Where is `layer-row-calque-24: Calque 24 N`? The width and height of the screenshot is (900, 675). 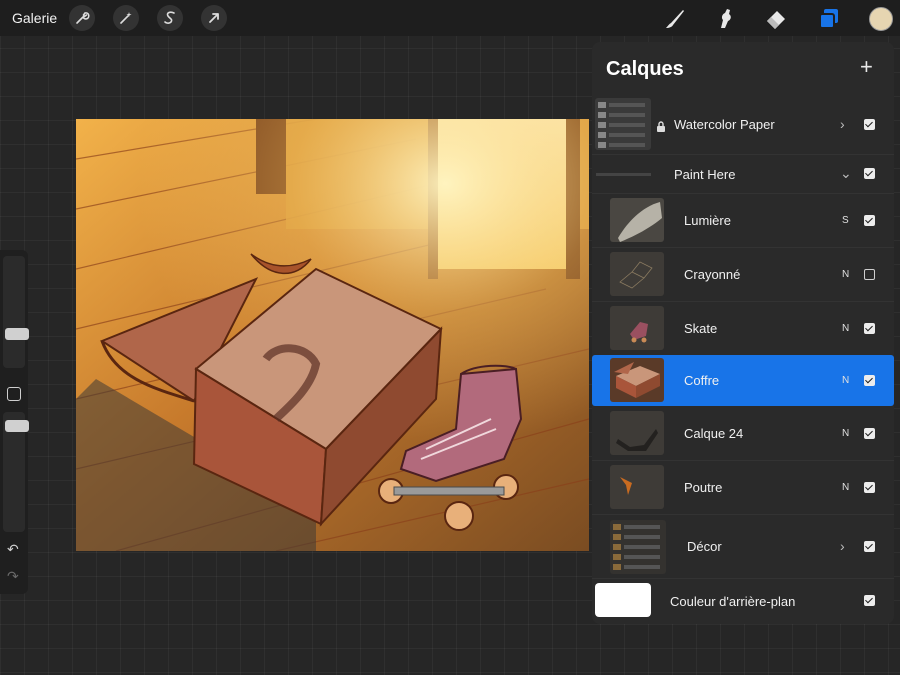 layer-row-calque-24: Calque 24 N is located at coordinates (743, 433).